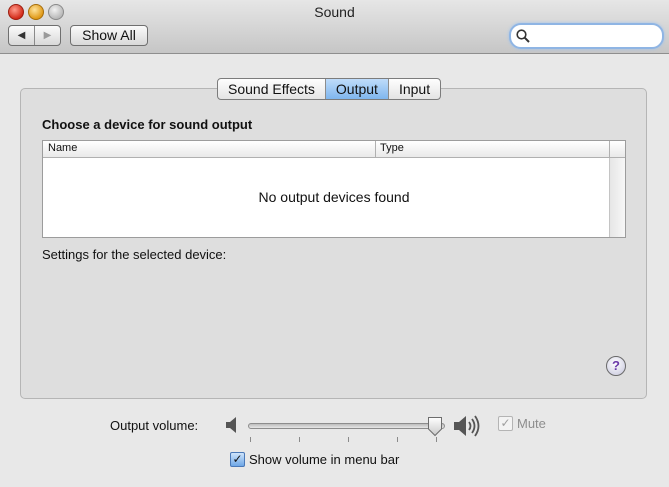 The width and height of the screenshot is (669, 487). What do you see at coordinates (272, 89) in the screenshot?
I see `tab-sound-effects: Sound Effects` at bounding box center [272, 89].